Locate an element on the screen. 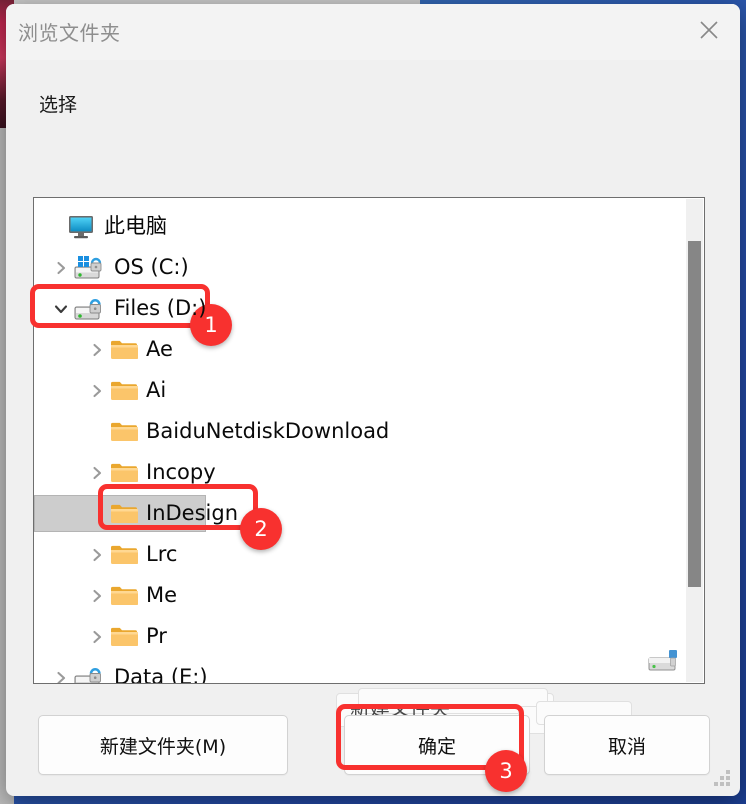 Image resolution: width=746 pixels, height=804 pixels. tree-scrollbar-thumb is located at coordinates (694, 414).